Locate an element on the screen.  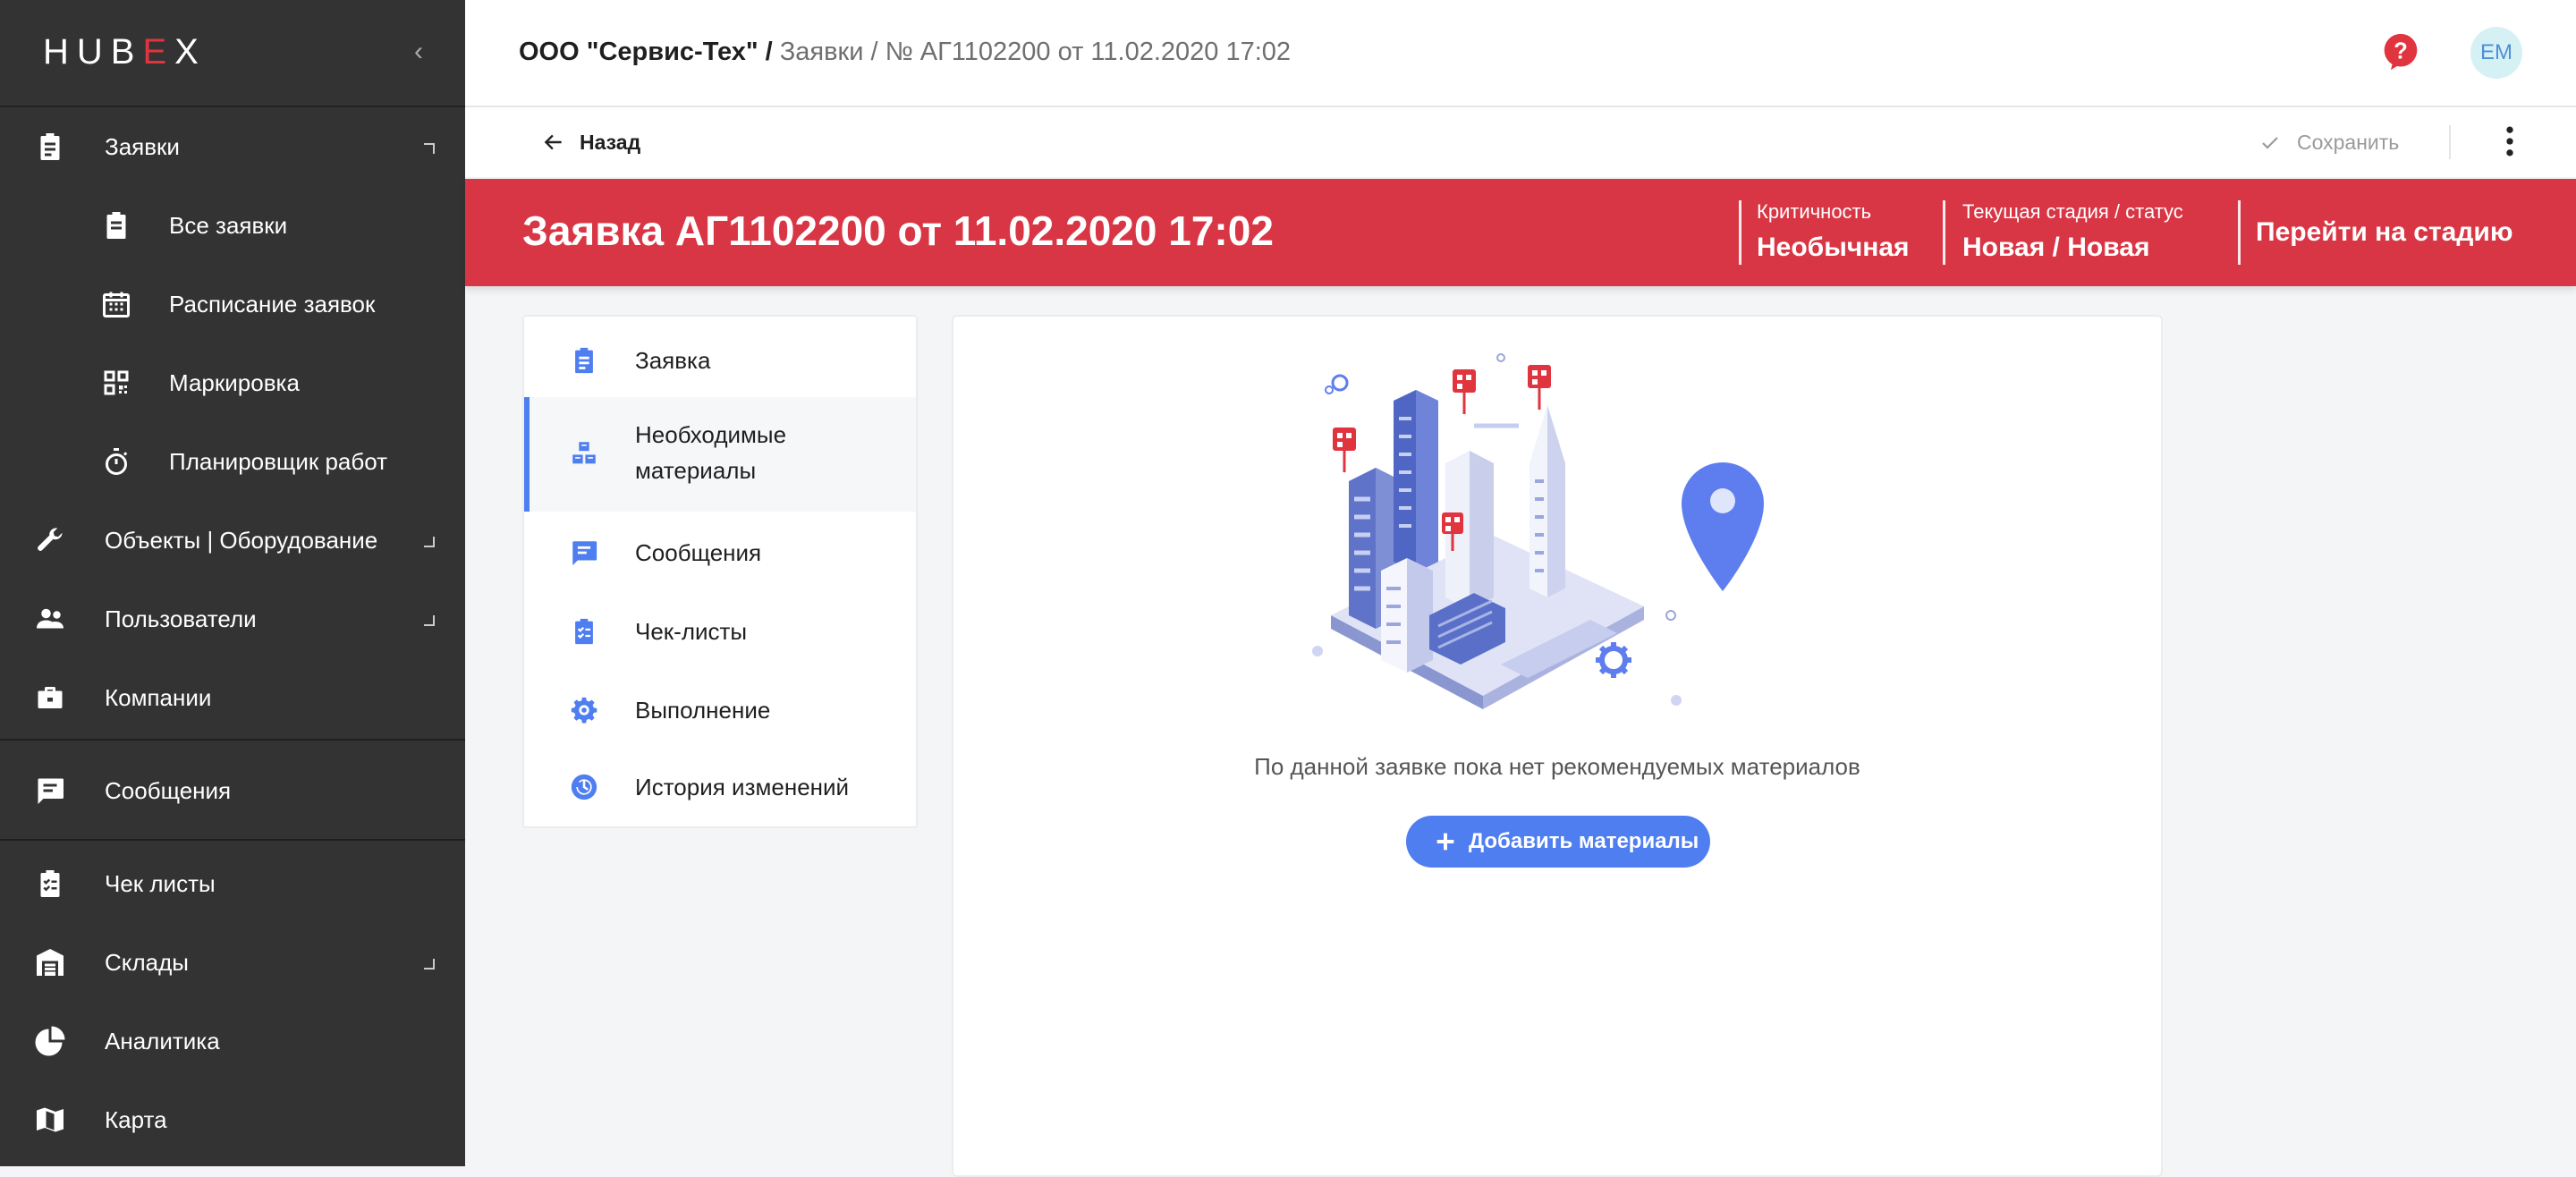
sidebar-item-marking: Маркировка is located at coordinates (232, 382).